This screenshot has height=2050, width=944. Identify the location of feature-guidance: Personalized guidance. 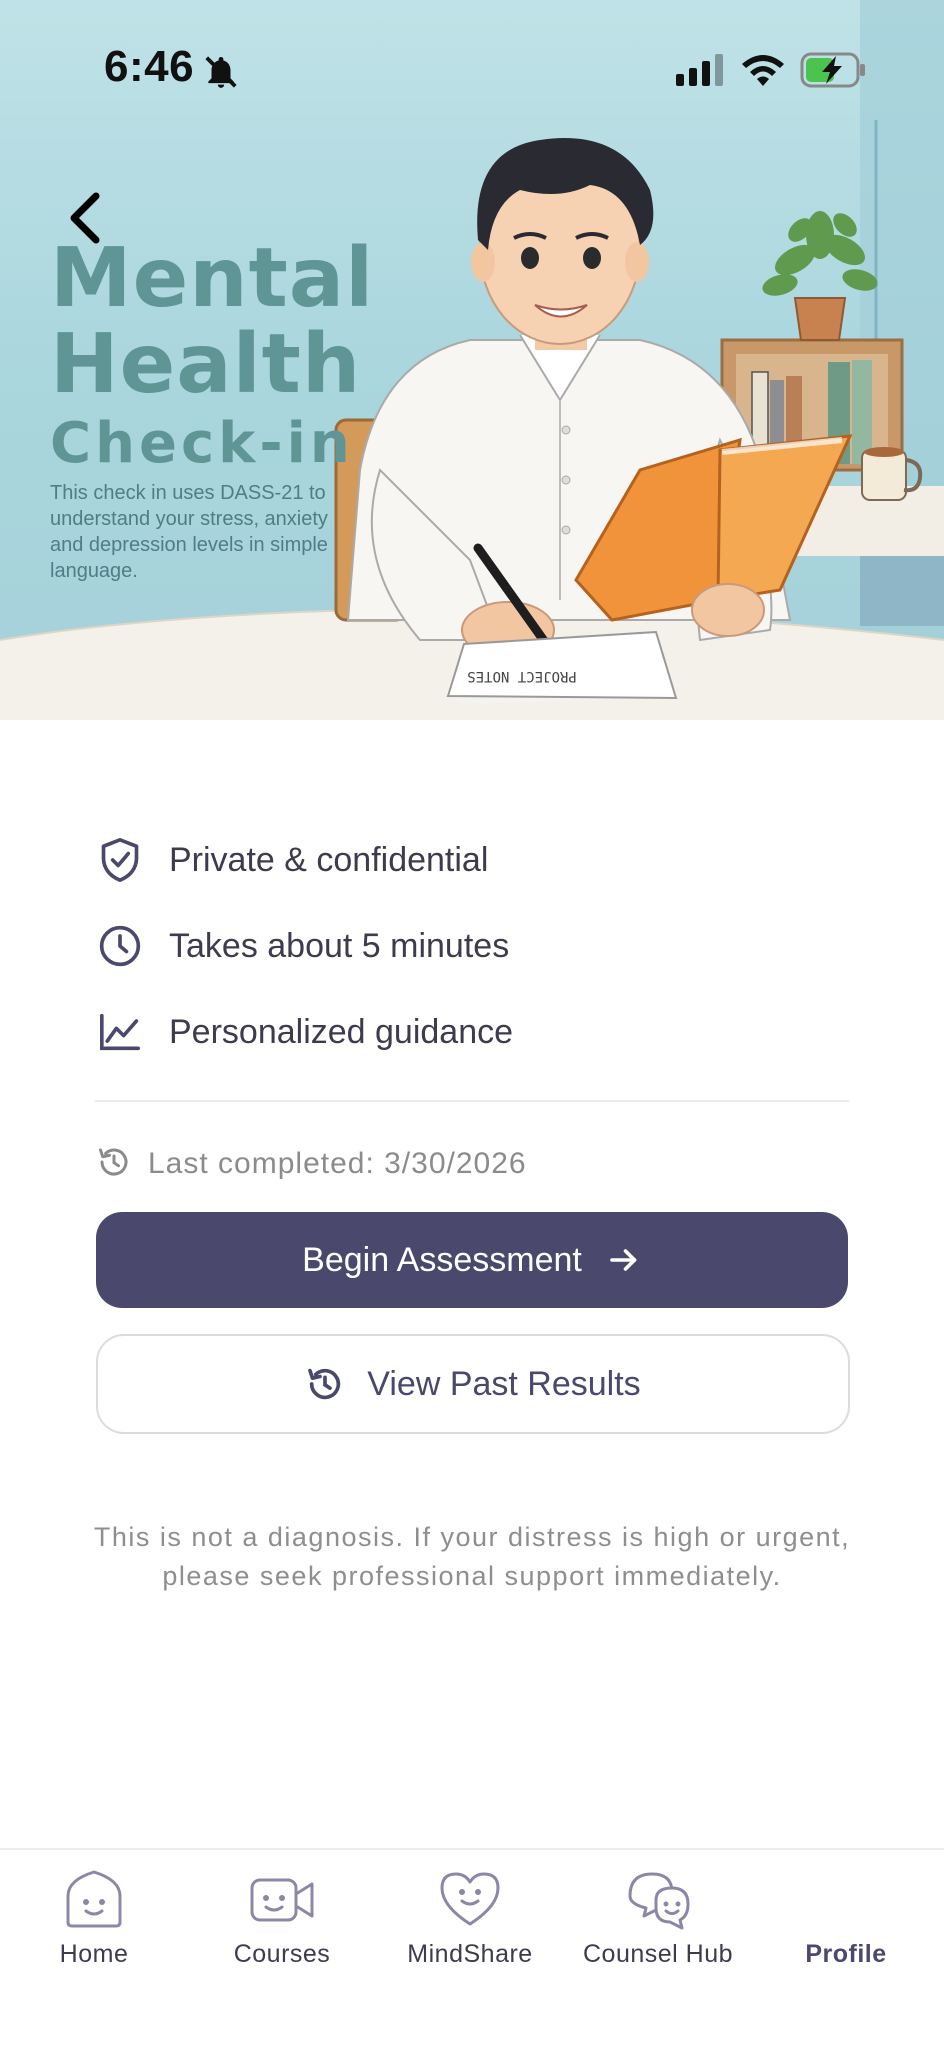
(304, 1032).